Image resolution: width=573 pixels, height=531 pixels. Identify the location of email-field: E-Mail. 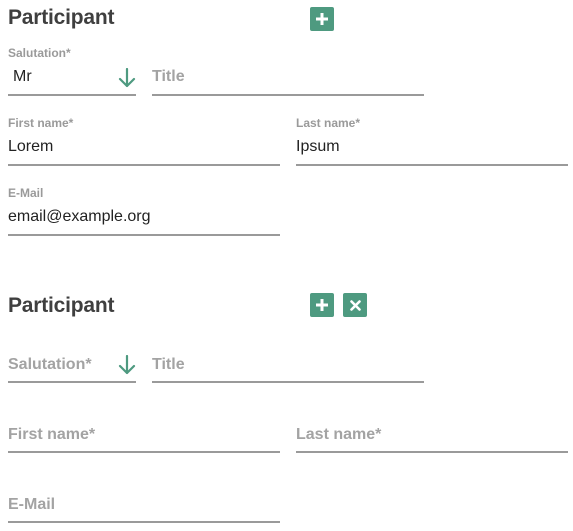
(144, 507).